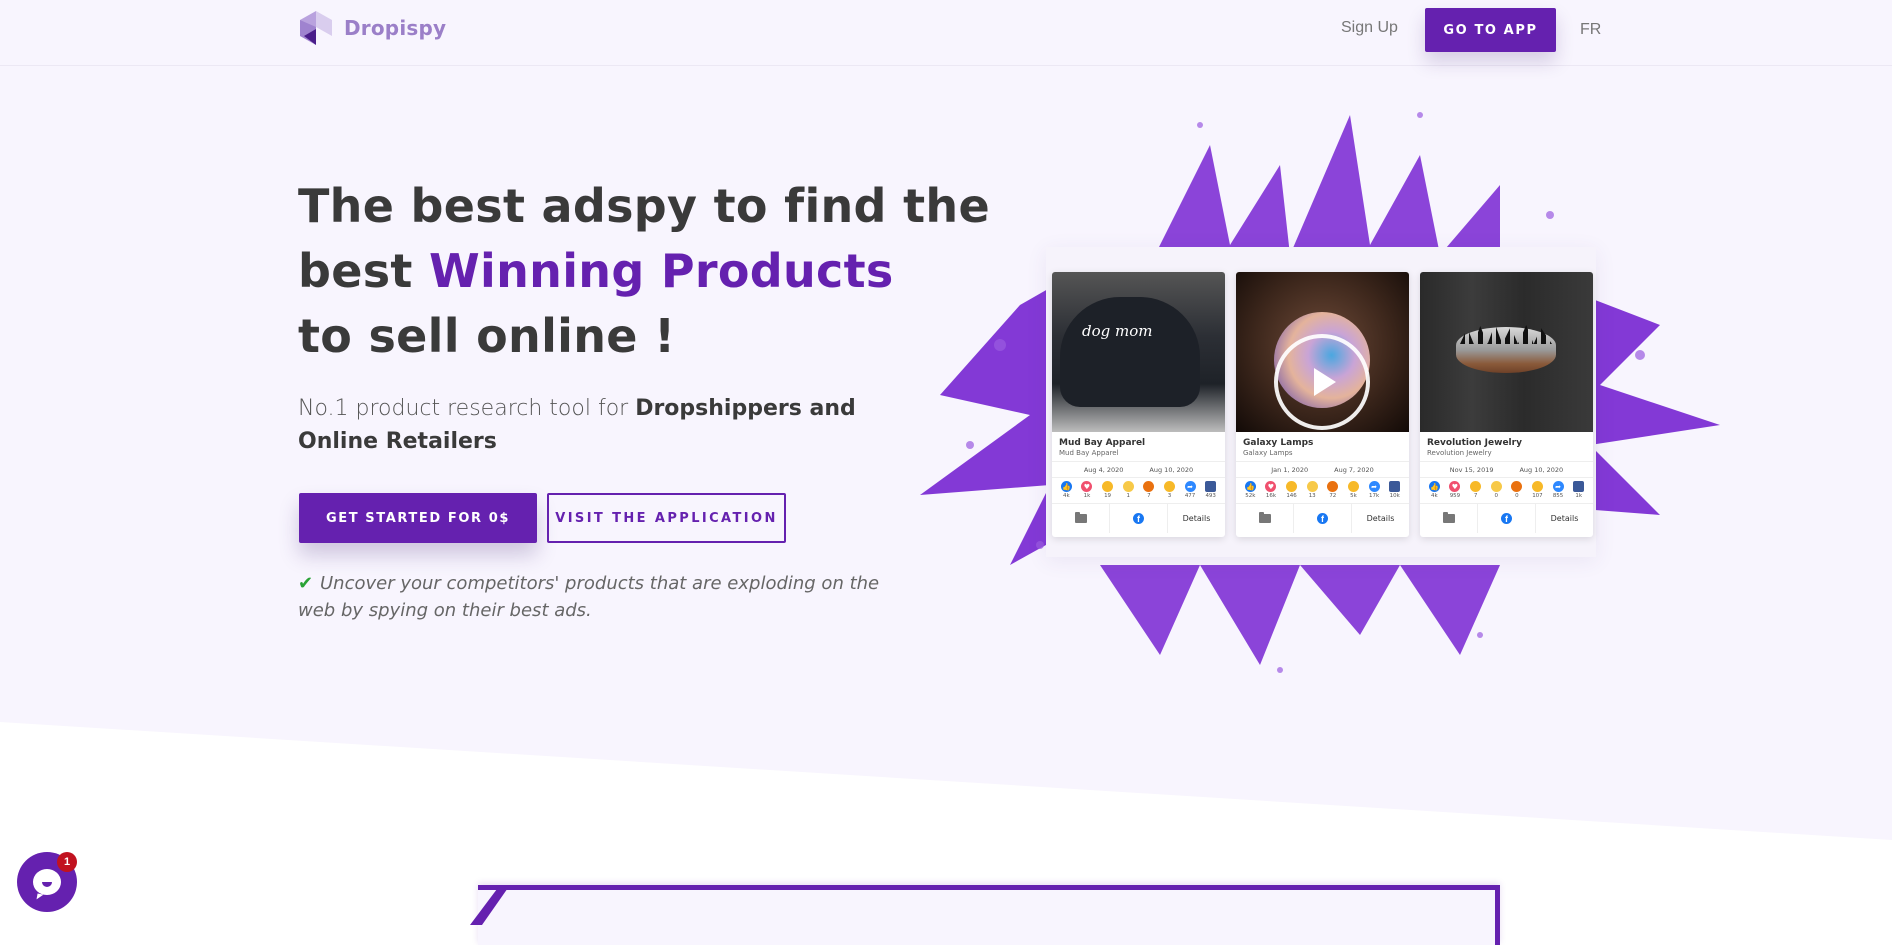 The height and width of the screenshot is (945, 1892). What do you see at coordinates (1490, 30) in the screenshot?
I see `go-to-app-button: GO TO APP` at bounding box center [1490, 30].